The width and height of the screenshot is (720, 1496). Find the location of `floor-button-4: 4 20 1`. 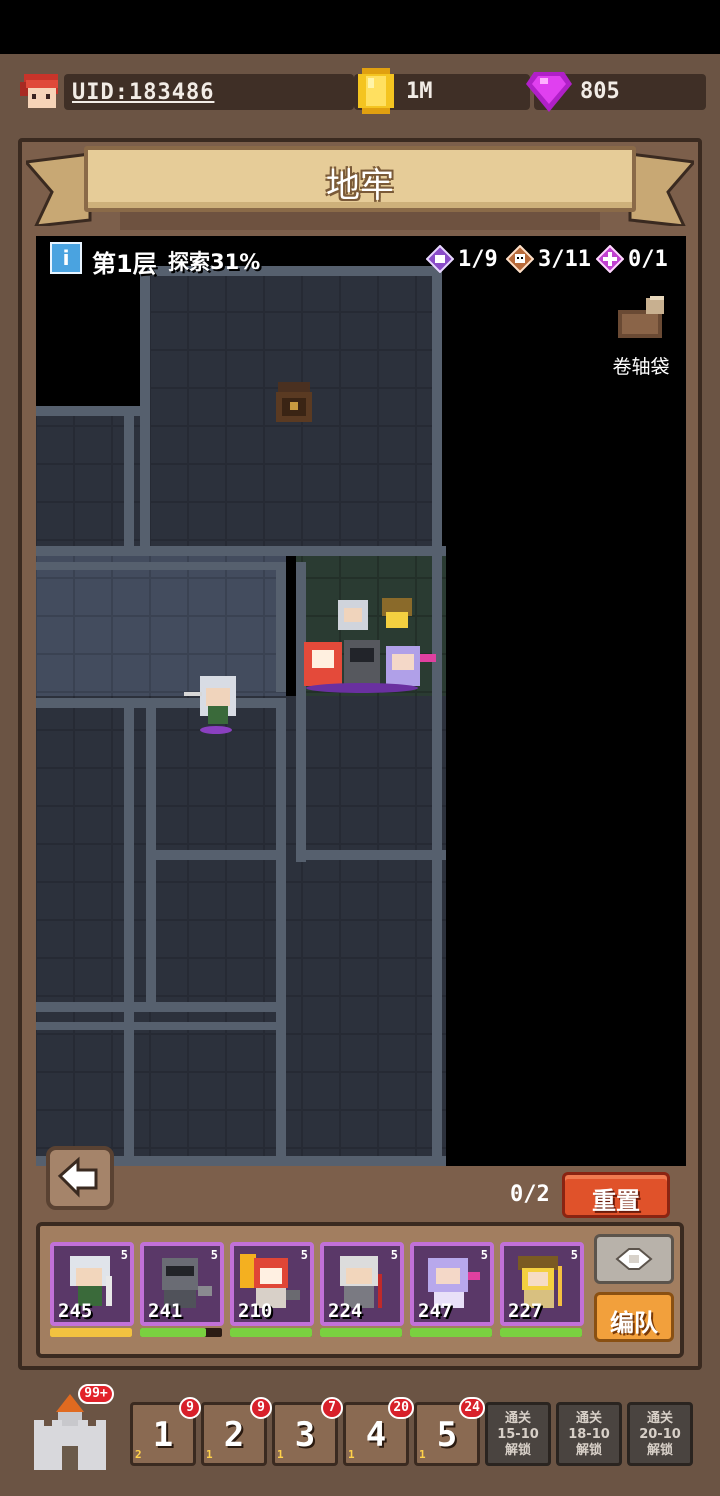

floor-button-4: 4 20 1 is located at coordinates (378, 1431).